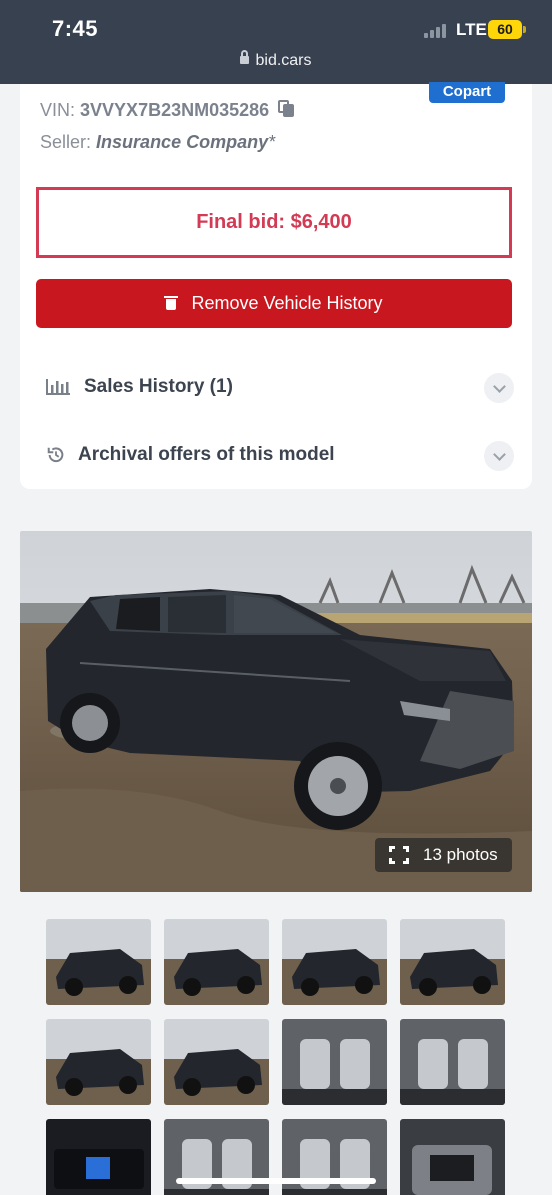  I want to click on archival-offers-label: Archival offers of this model, so click(206, 454).